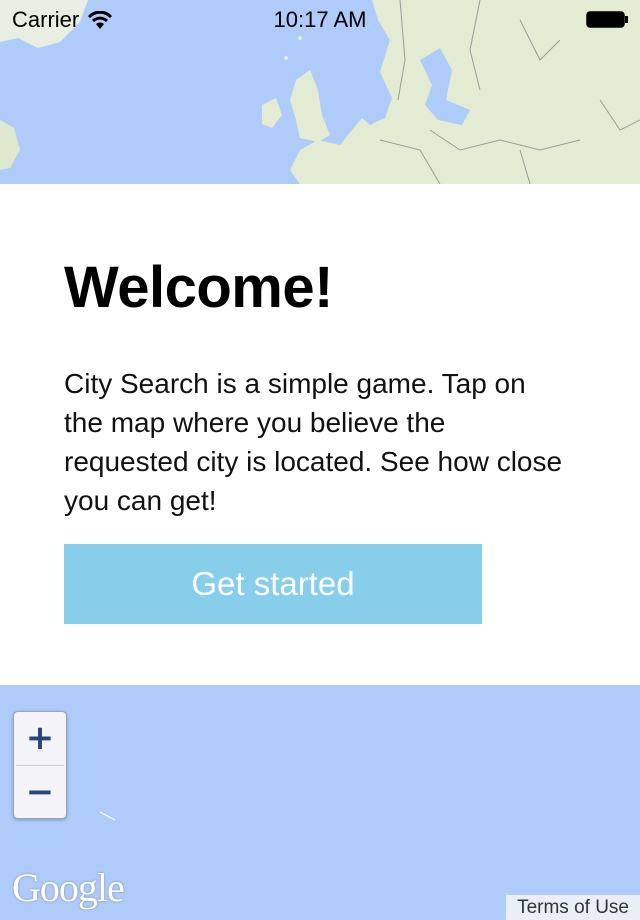 This screenshot has width=640, height=920. Describe the element at coordinates (198, 287) in the screenshot. I see `welcome-title: Welcome!` at that location.